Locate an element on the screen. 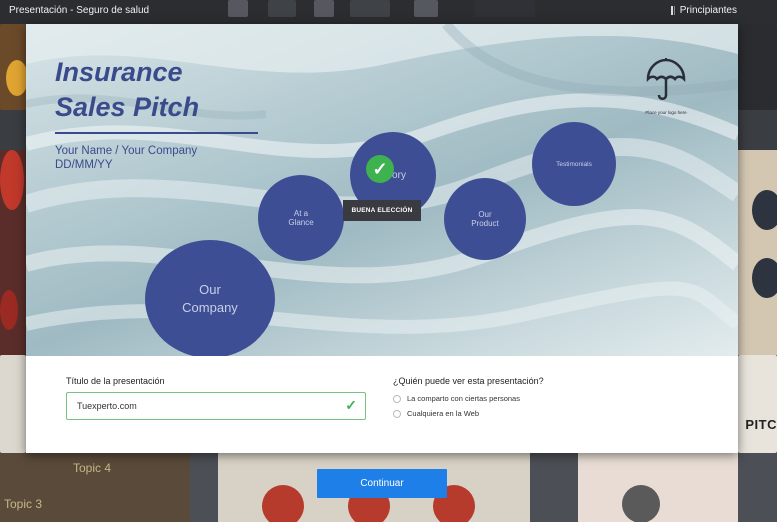 The image size is (777, 522). title-input-value: Tuexperto.com is located at coordinates (107, 406).